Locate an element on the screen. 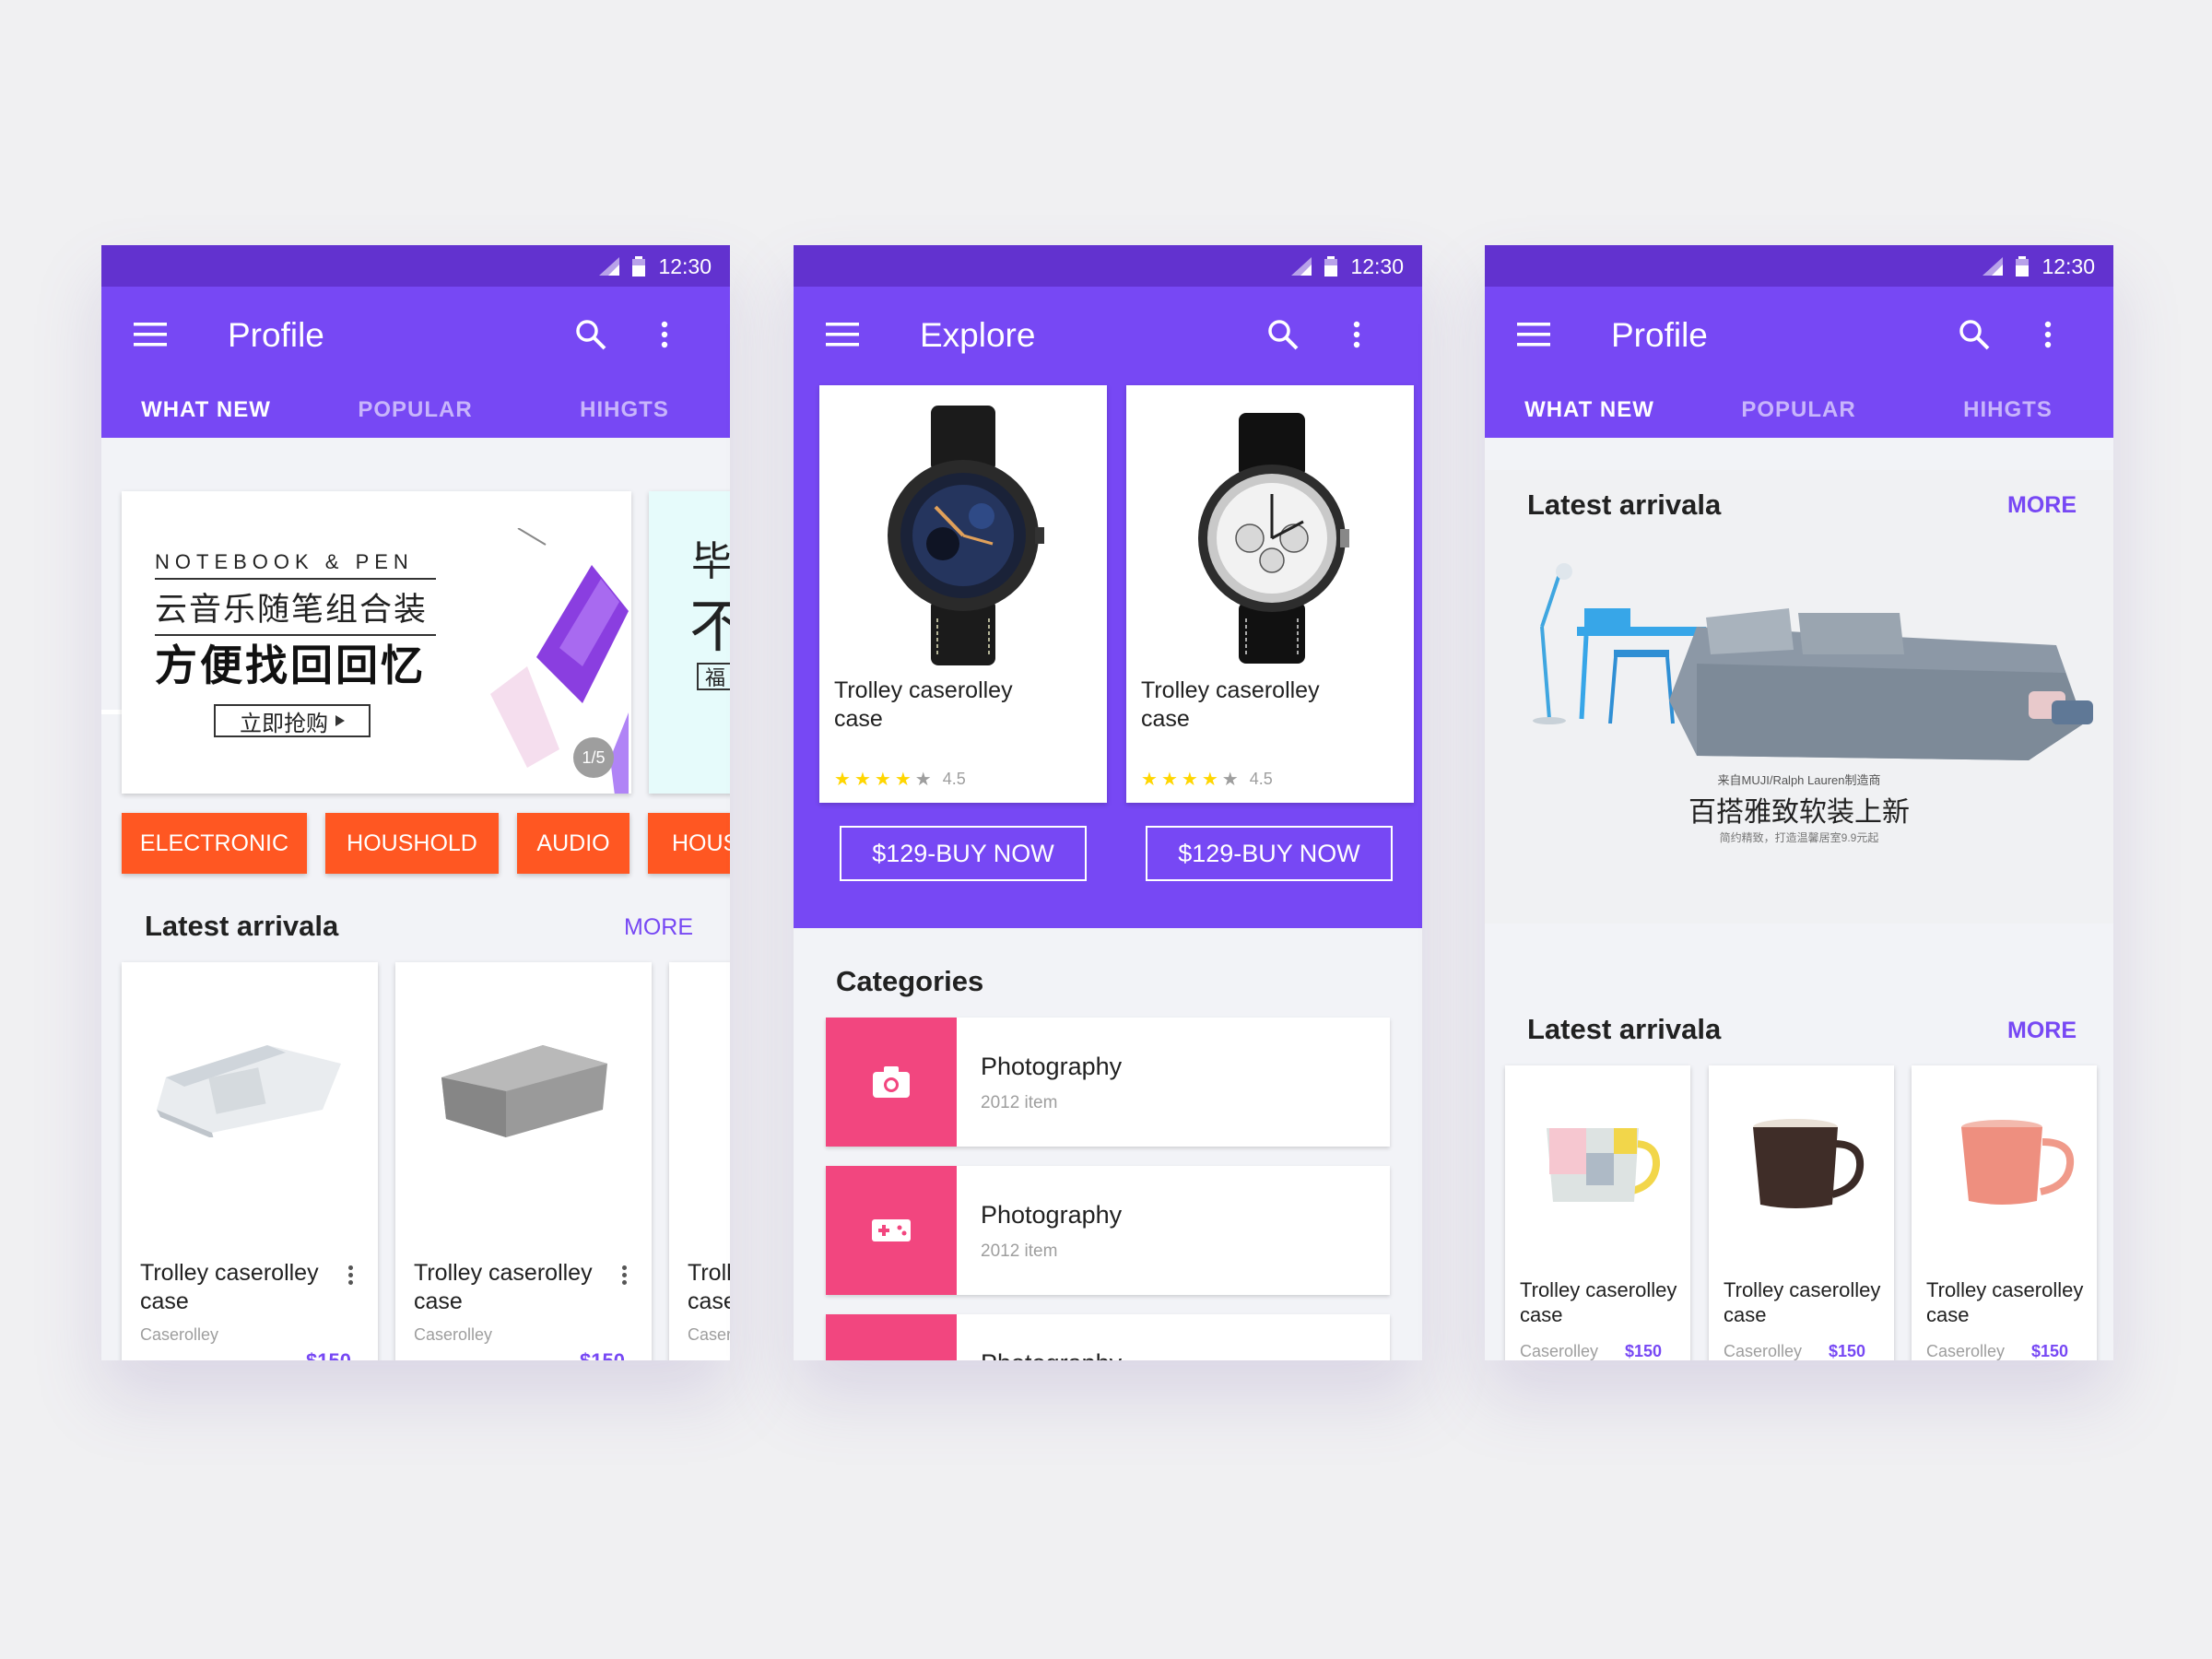  app-bar: Profile is located at coordinates (415, 334).